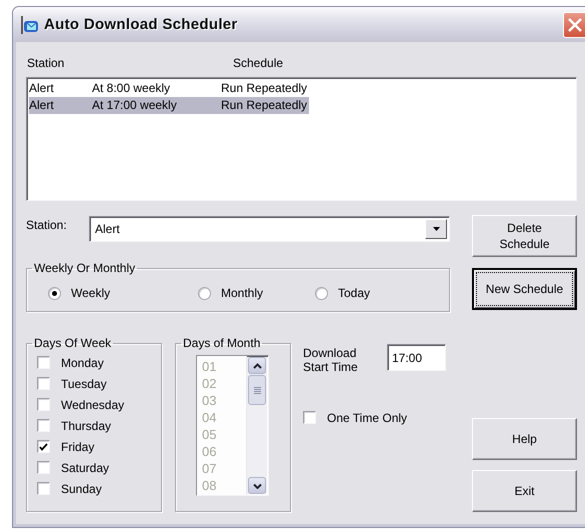  What do you see at coordinates (354, 293) in the screenshot?
I see `radio-label: Today` at bounding box center [354, 293].